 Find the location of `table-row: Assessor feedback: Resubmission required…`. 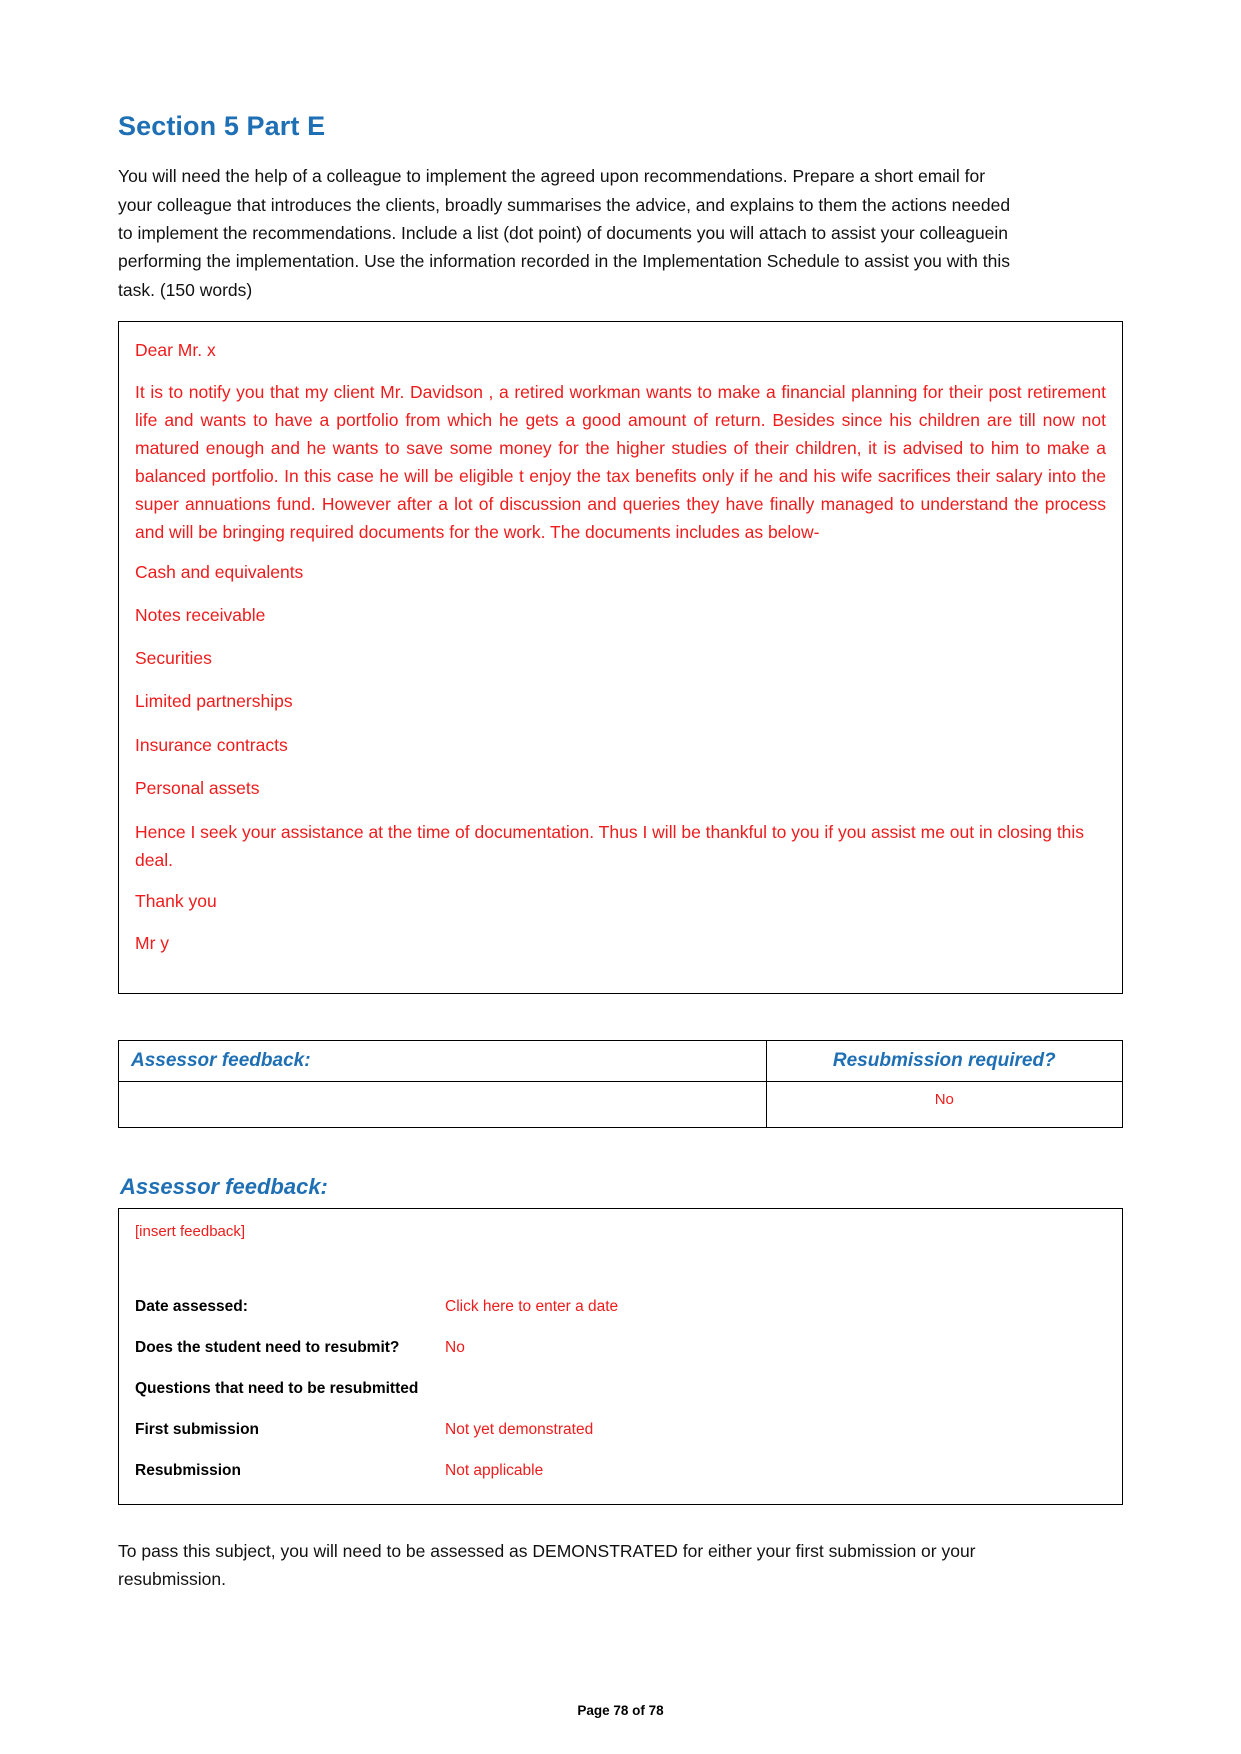

table-row: Assessor feedback: Resubmission required… is located at coordinates (621, 1060).